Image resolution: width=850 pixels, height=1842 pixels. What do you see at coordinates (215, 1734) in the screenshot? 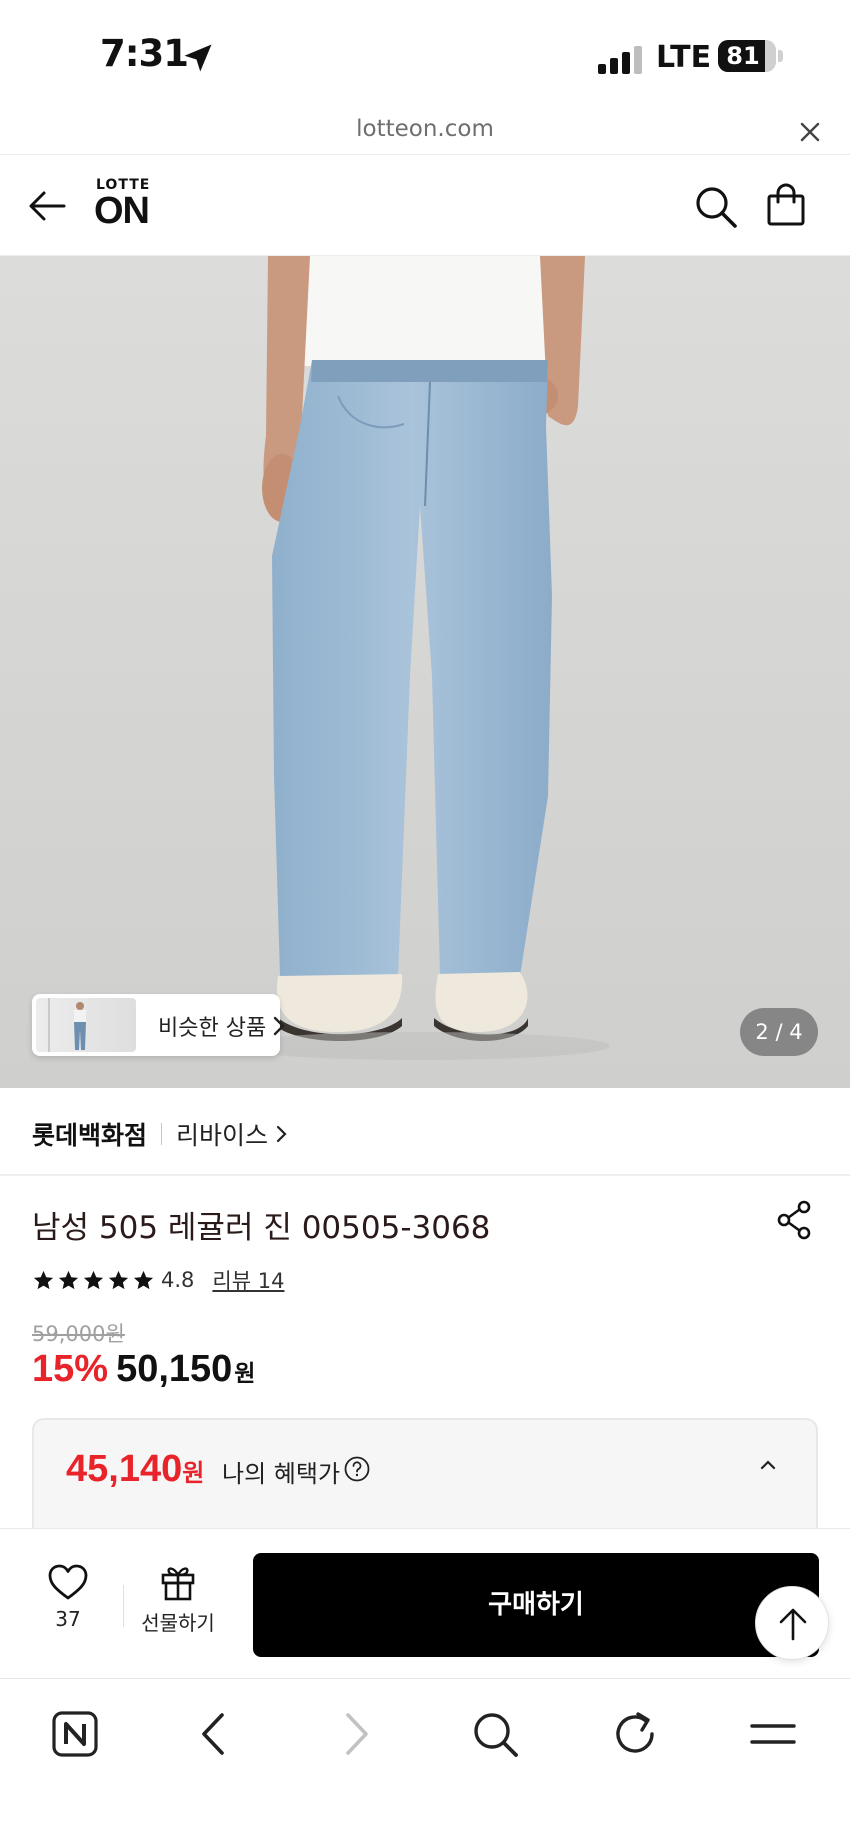
I see `browser-back-icon` at bounding box center [215, 1734].